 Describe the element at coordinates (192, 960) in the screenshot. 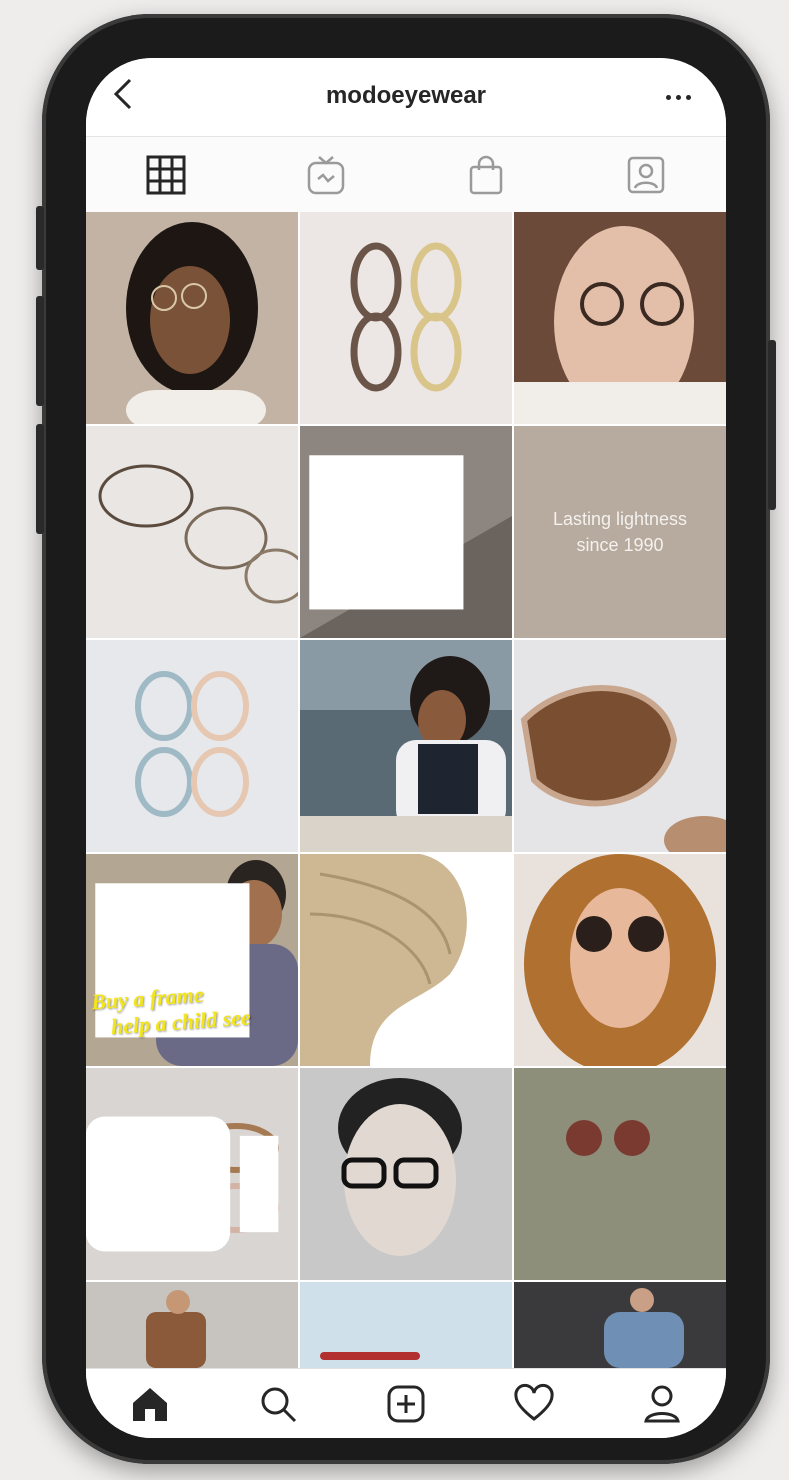

I see `post-buy-a-frame-promo: Buy a frame help a child see` at that location.